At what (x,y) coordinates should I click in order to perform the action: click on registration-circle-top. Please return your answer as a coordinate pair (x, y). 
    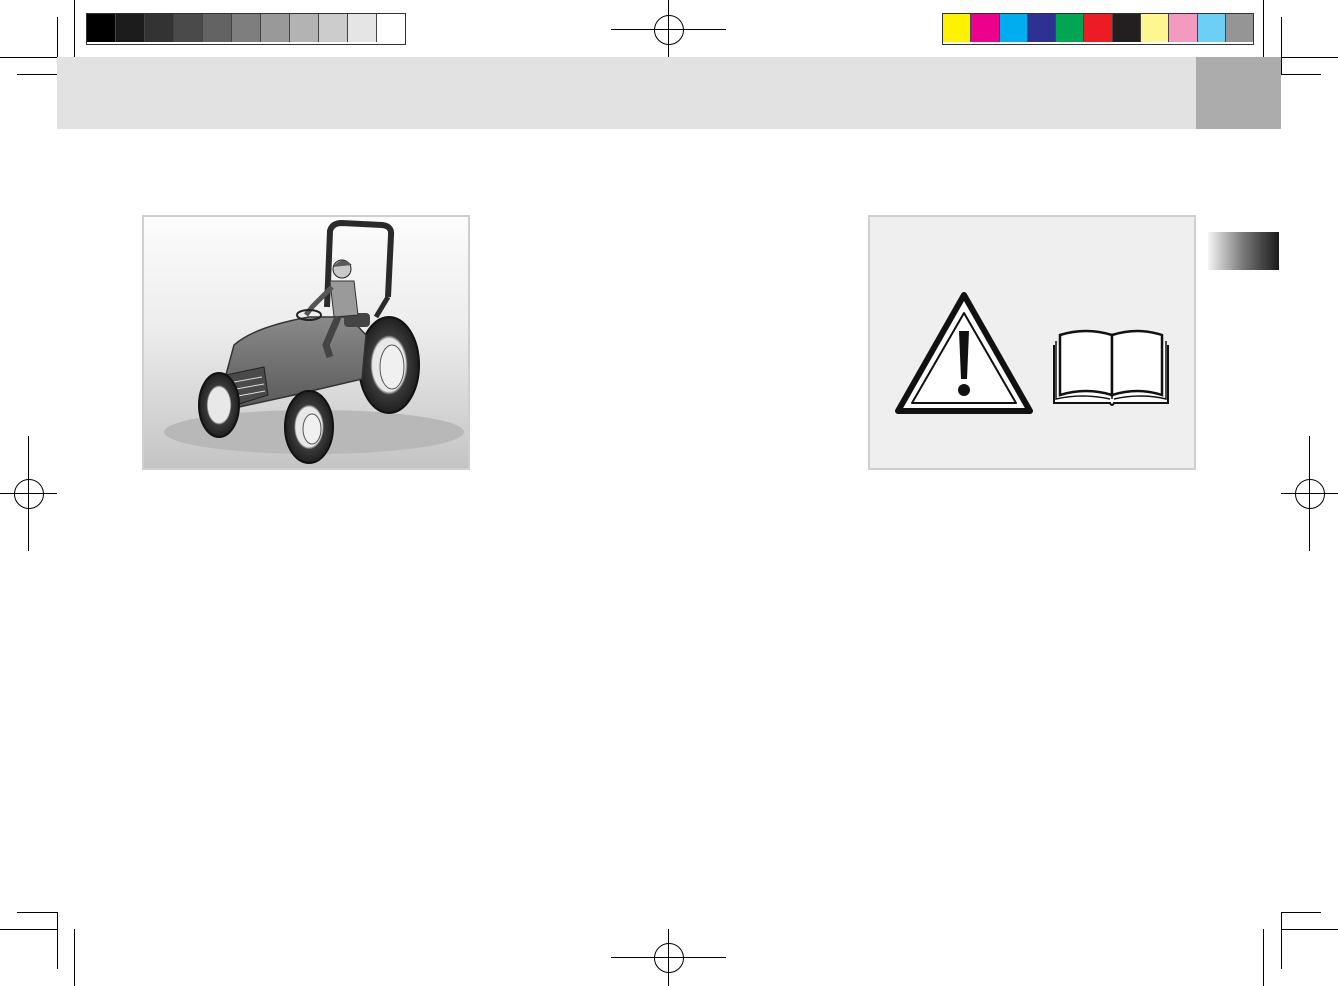
    Looking at the image, I should click on (669, 30).